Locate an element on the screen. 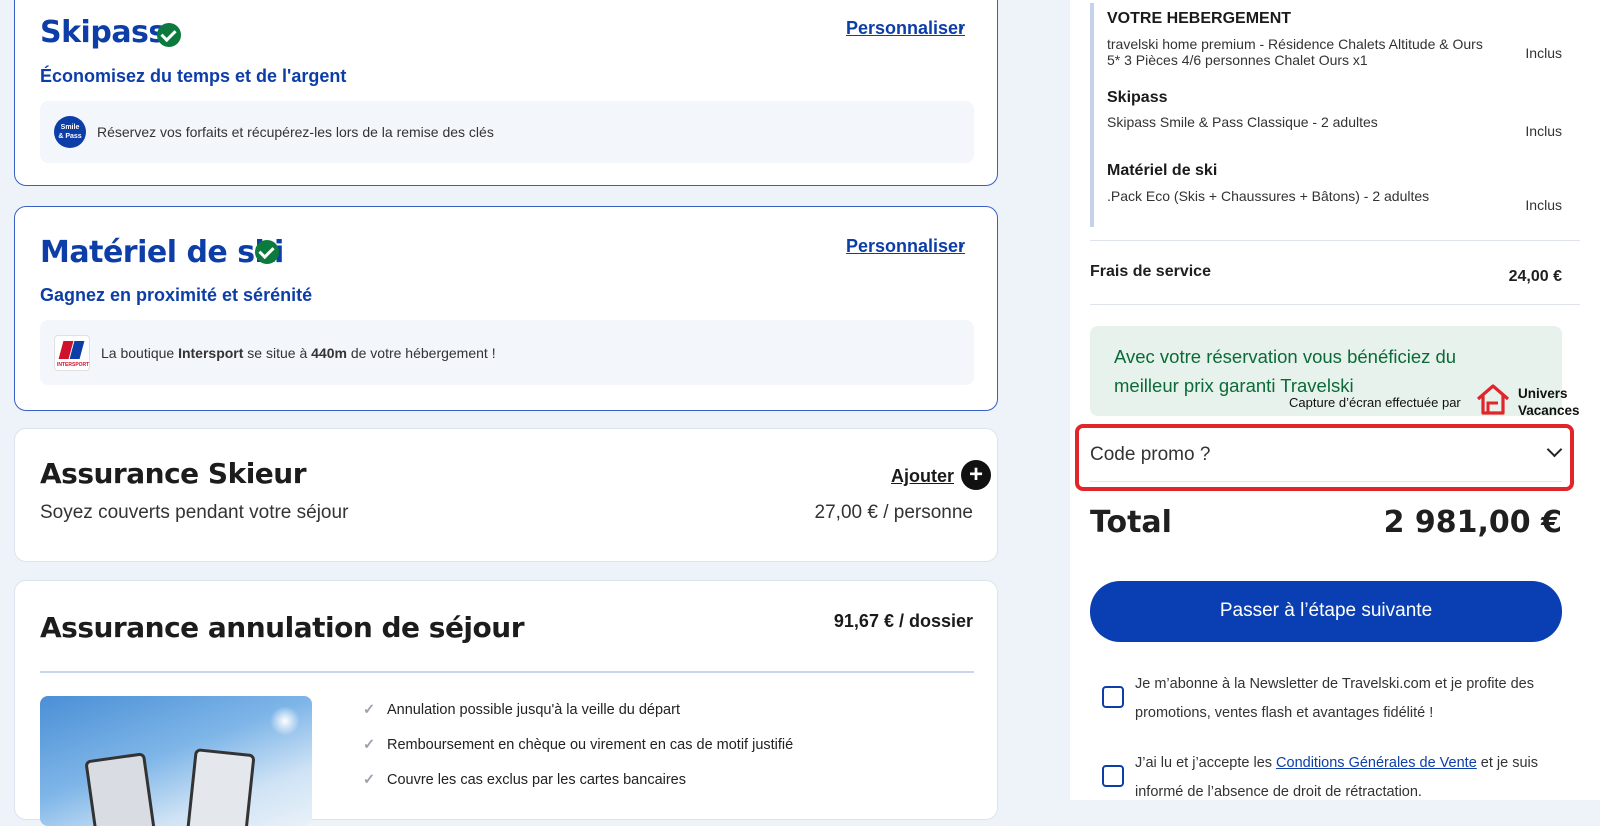 This screenshot has height=826, width=1600. ski-gear-subtitle: Gagnez en proximité et sérénité is located at coordinates (176, 295).